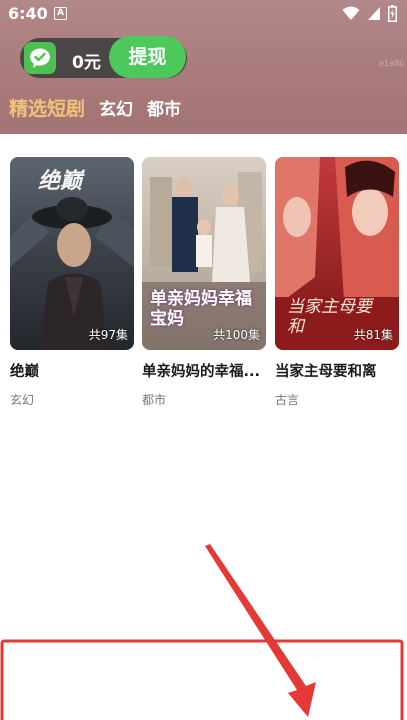  I want to click on episode-count: 共81集, so click(373, 335).